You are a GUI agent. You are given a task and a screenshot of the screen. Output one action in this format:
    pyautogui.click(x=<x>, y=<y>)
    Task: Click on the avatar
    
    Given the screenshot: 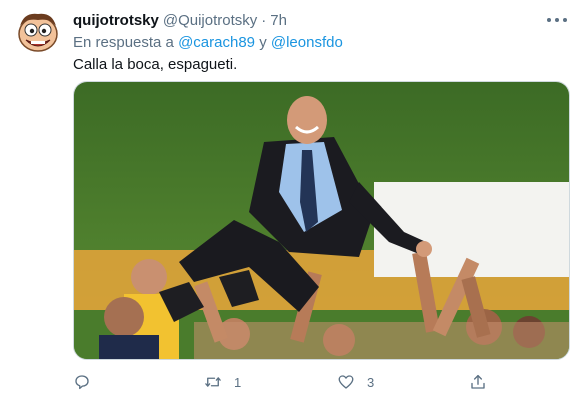 What is the action you would take?
    pyautogui.click(x=38, y=32)
    